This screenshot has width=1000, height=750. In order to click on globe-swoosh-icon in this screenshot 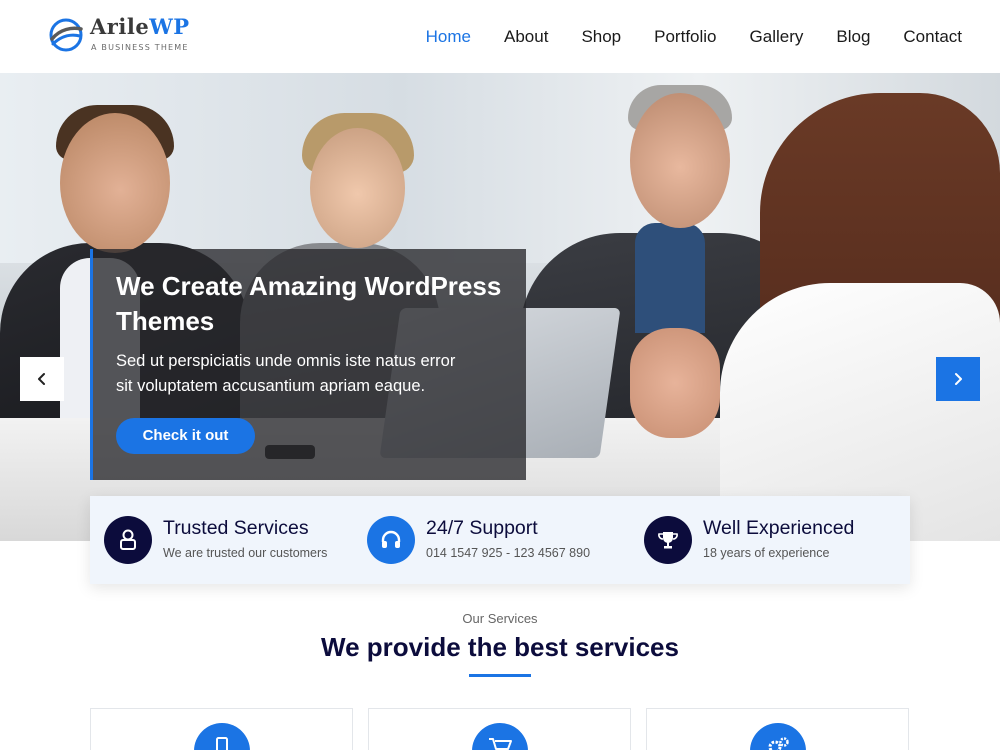, I will do `click(66, 35)`.